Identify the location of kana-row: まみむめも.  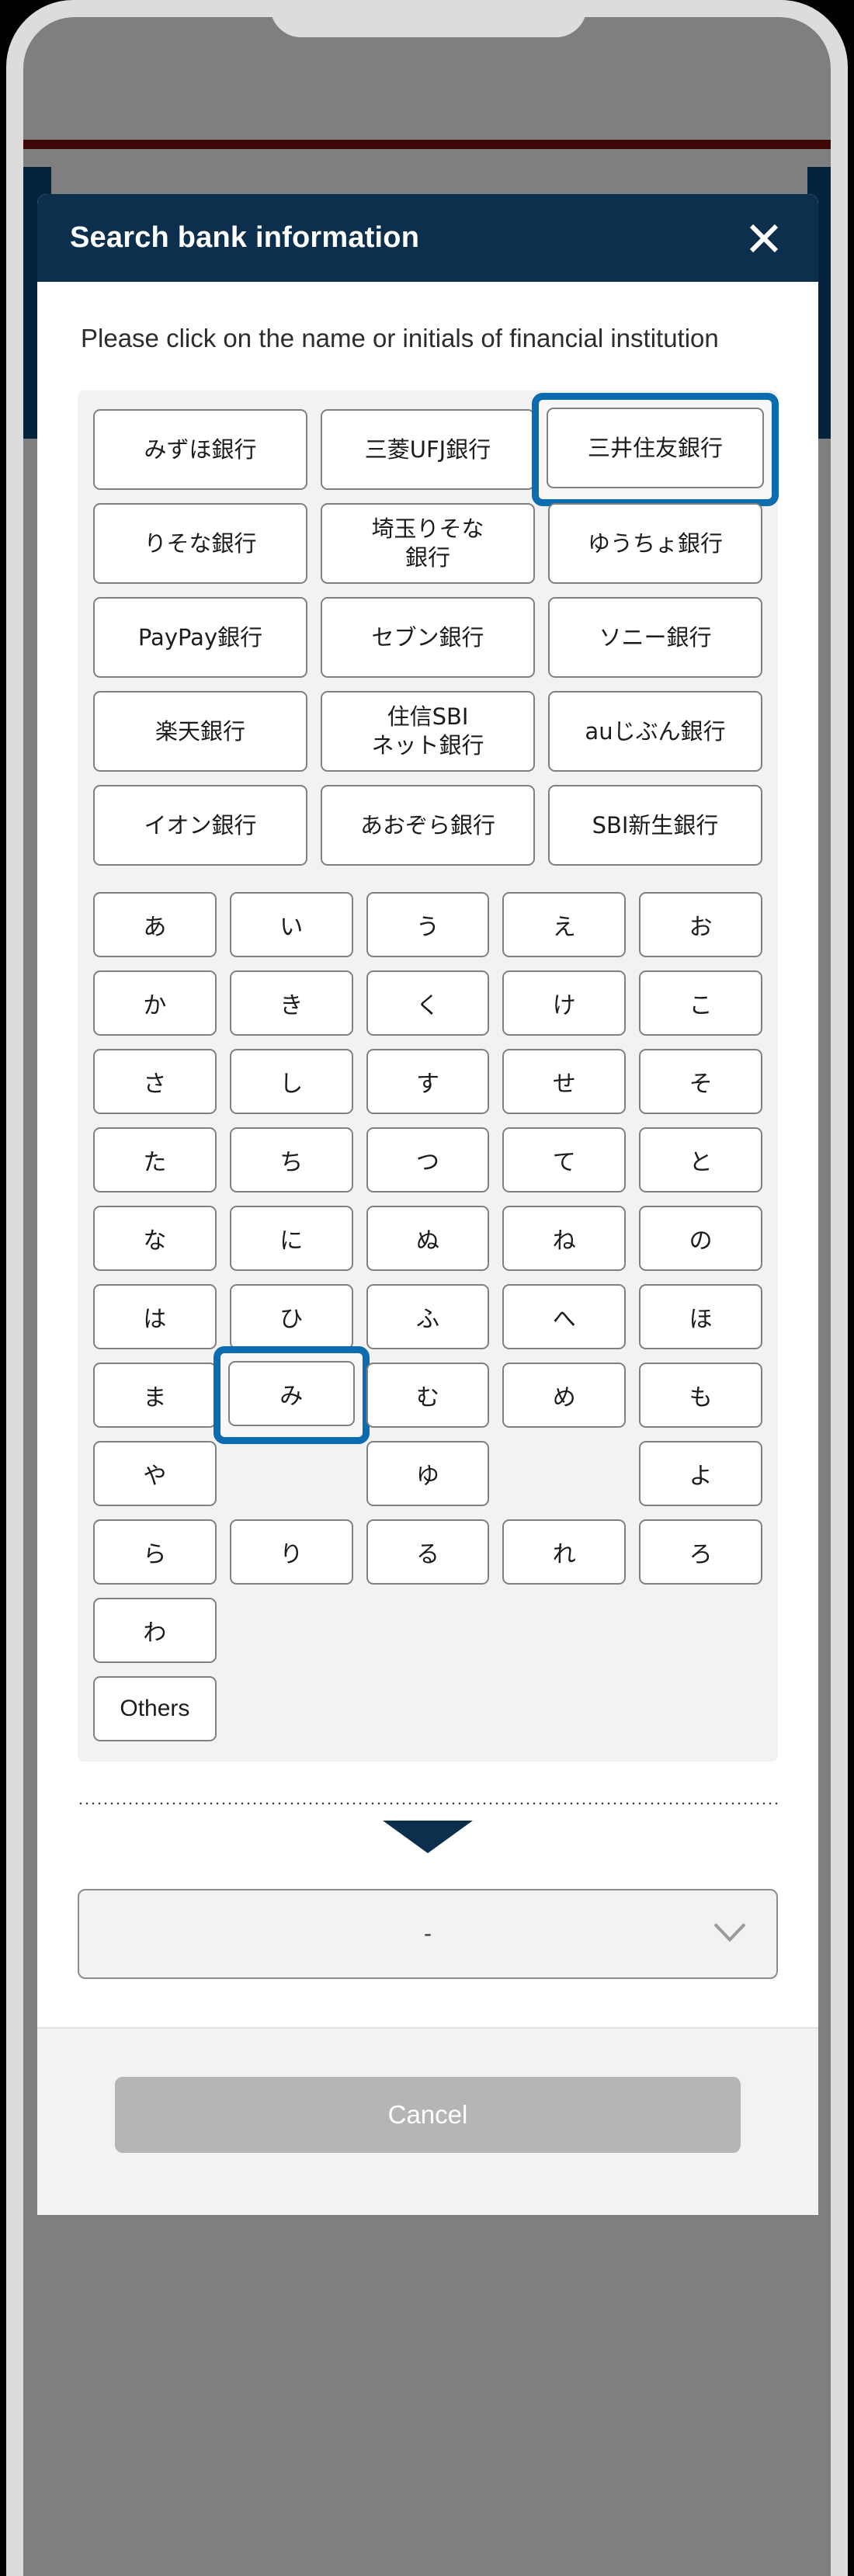
(428, 1395).